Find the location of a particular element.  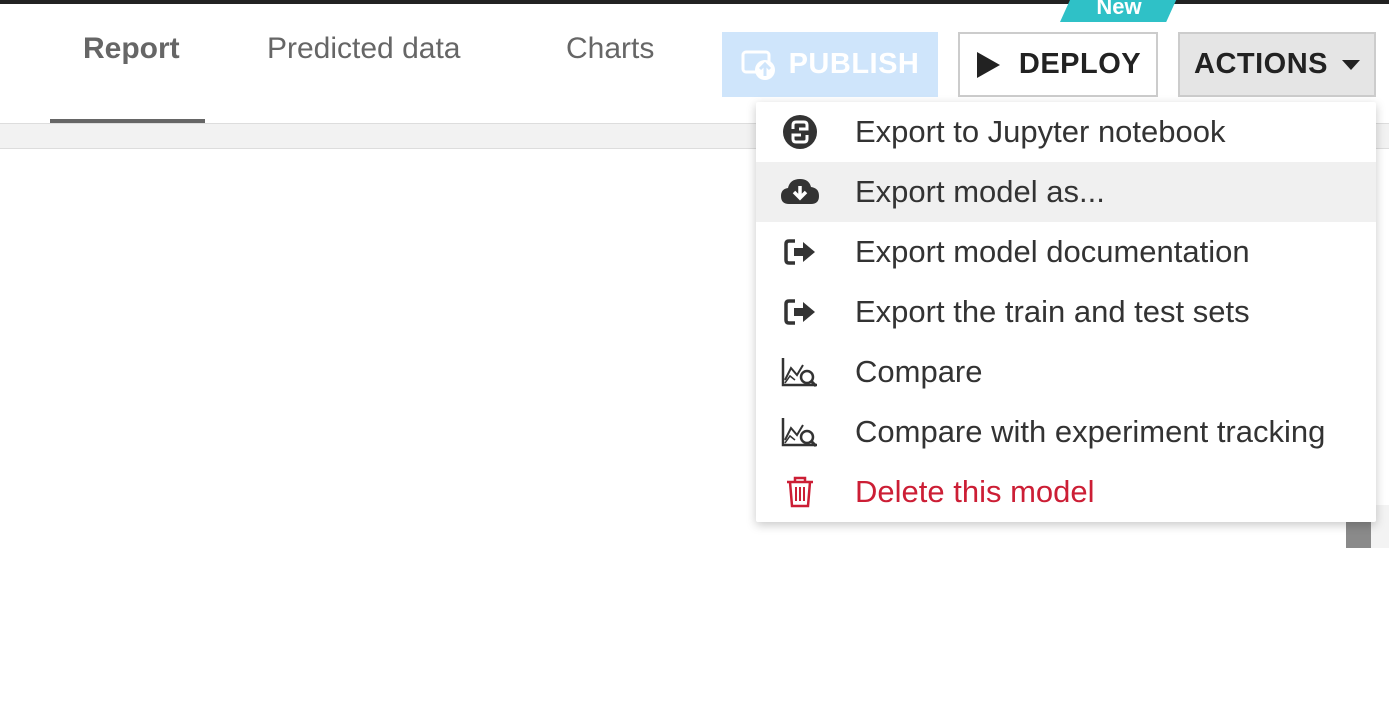

trash-icon is located at coordinates (800, 492).